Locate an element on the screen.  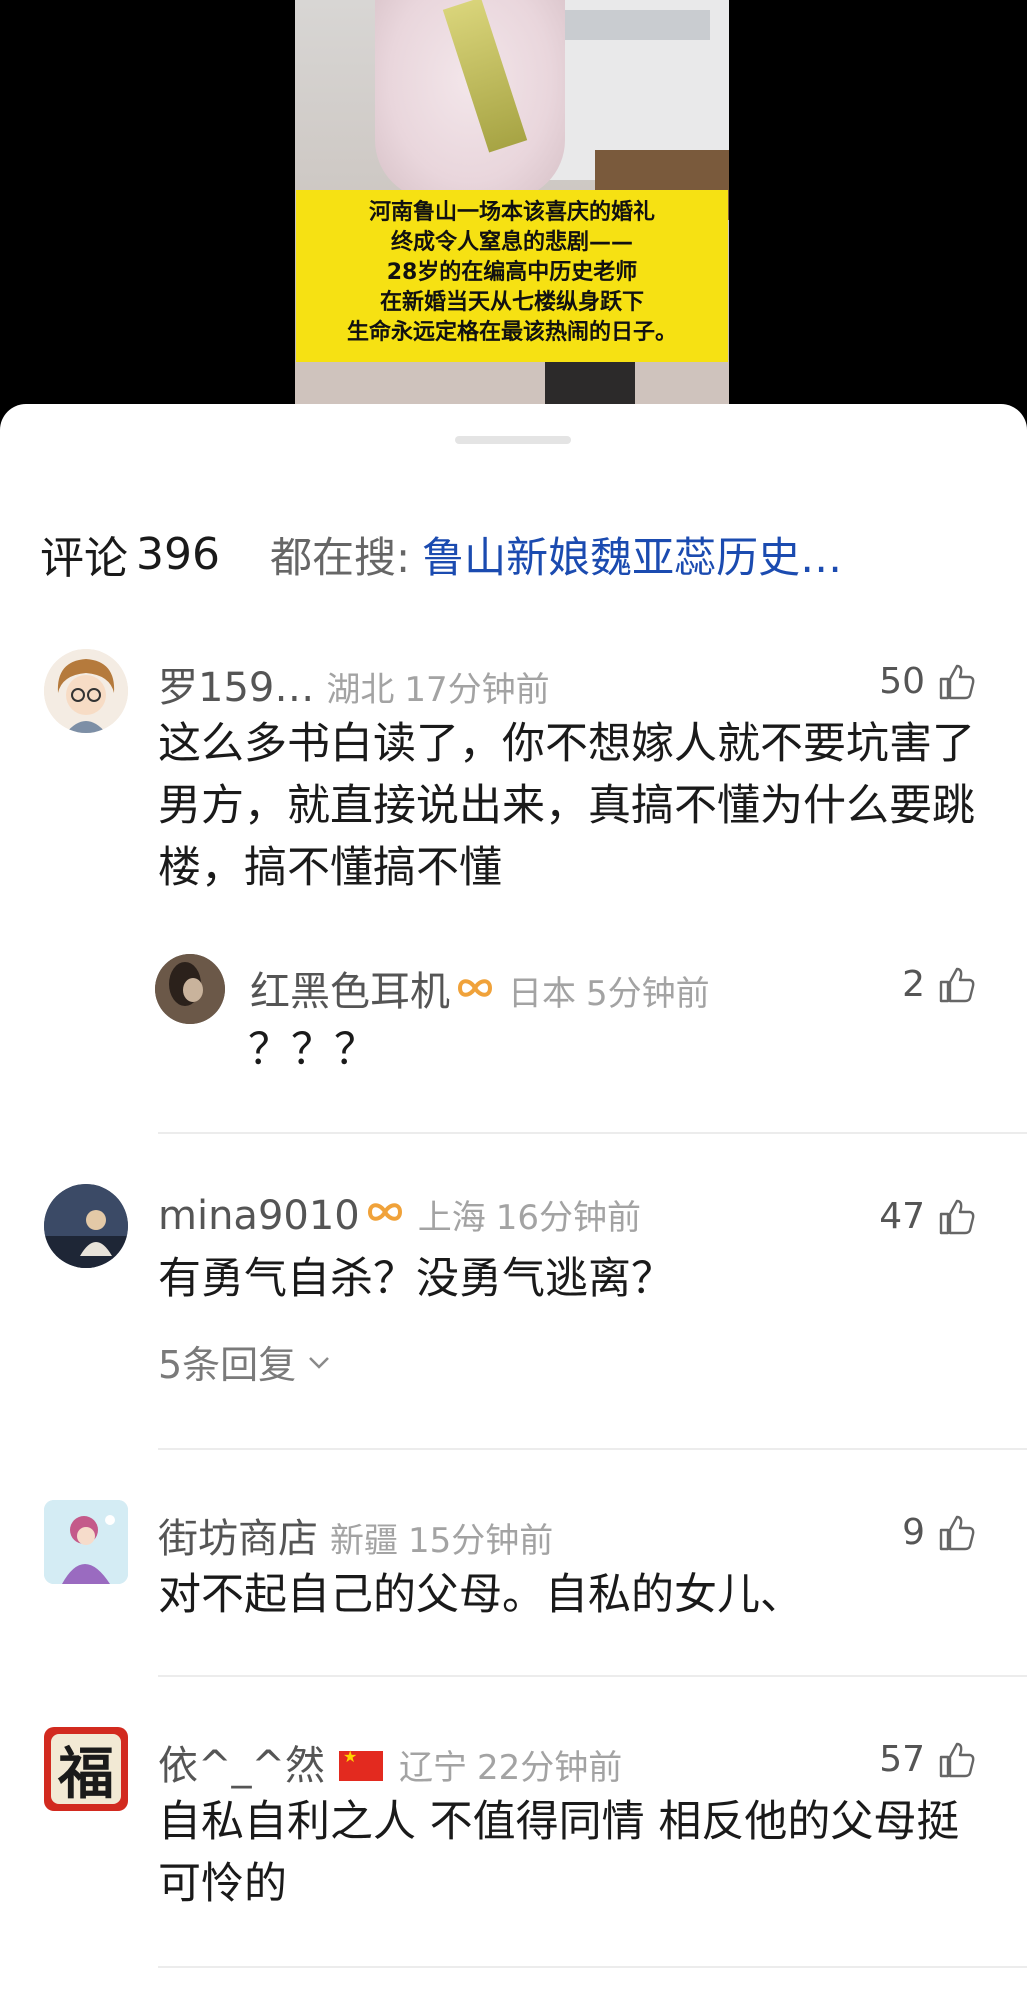
like-count: 47 is located at coordinates (902, 1216).